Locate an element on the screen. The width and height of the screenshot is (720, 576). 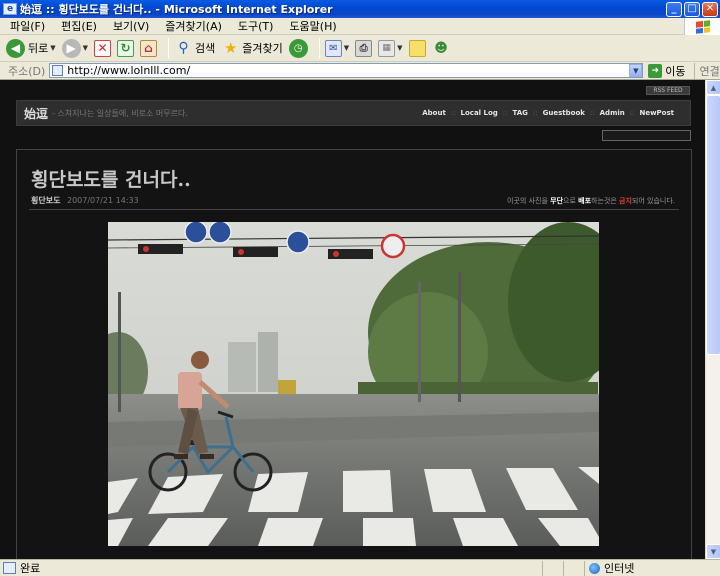
globe-icon is located at coordinates (594, 568).